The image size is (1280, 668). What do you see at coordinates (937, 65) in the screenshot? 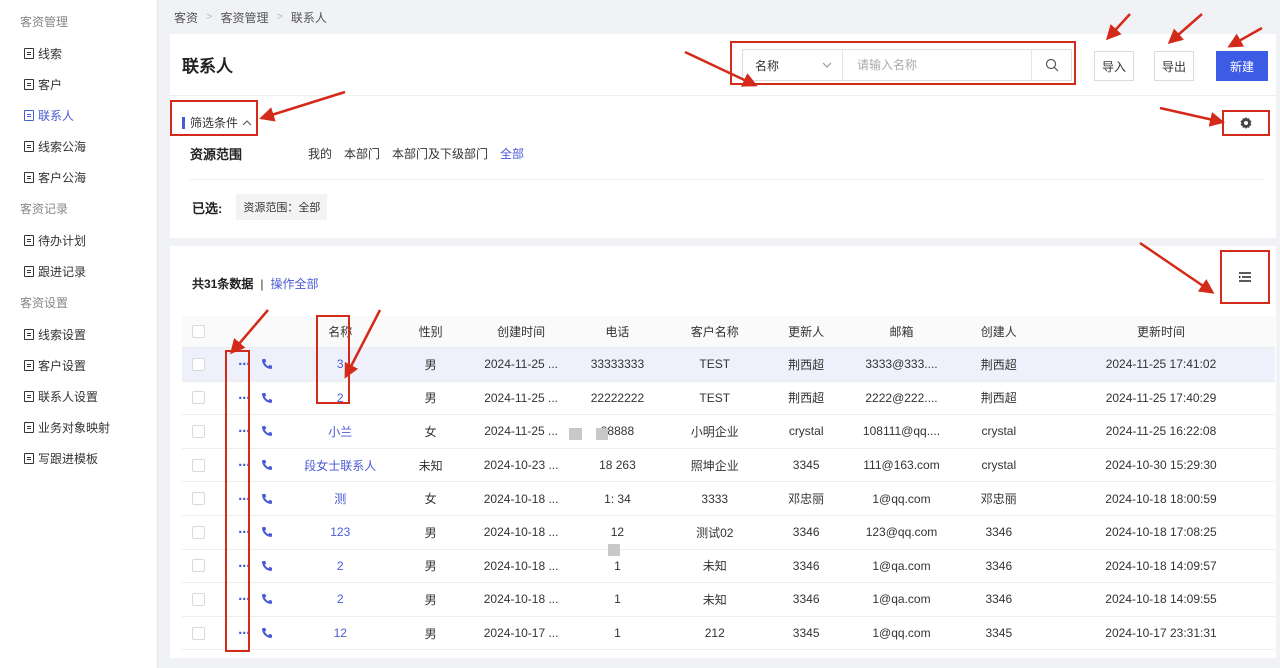
I see `search-input` at bounding box center [937, 65].